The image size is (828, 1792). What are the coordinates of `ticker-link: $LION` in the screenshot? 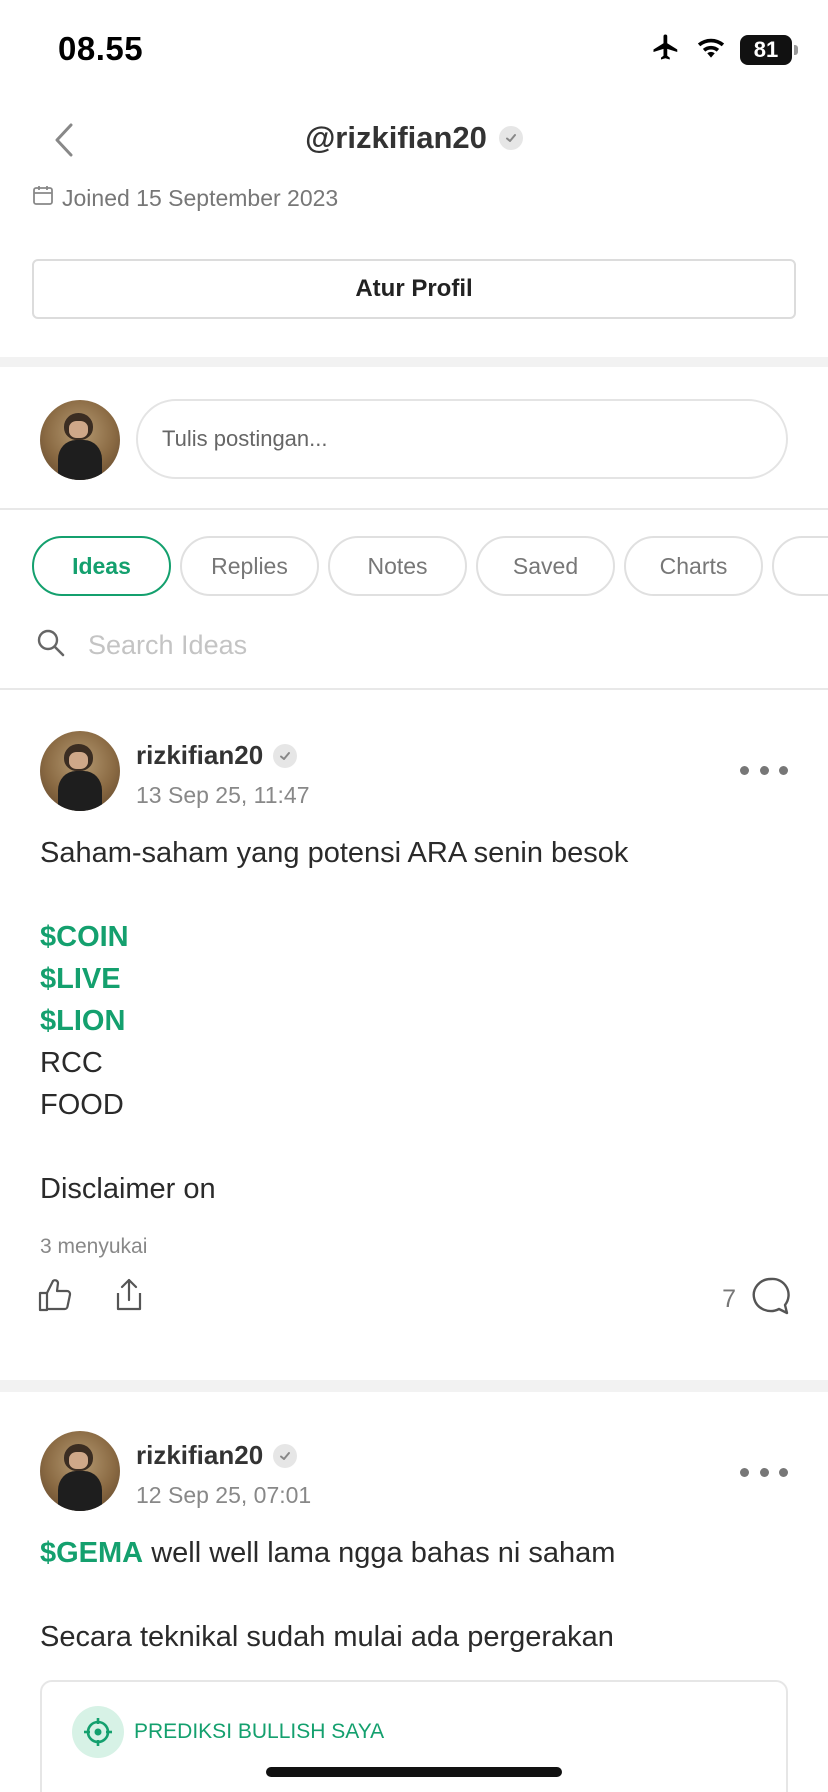 It's located at (415, 1021).